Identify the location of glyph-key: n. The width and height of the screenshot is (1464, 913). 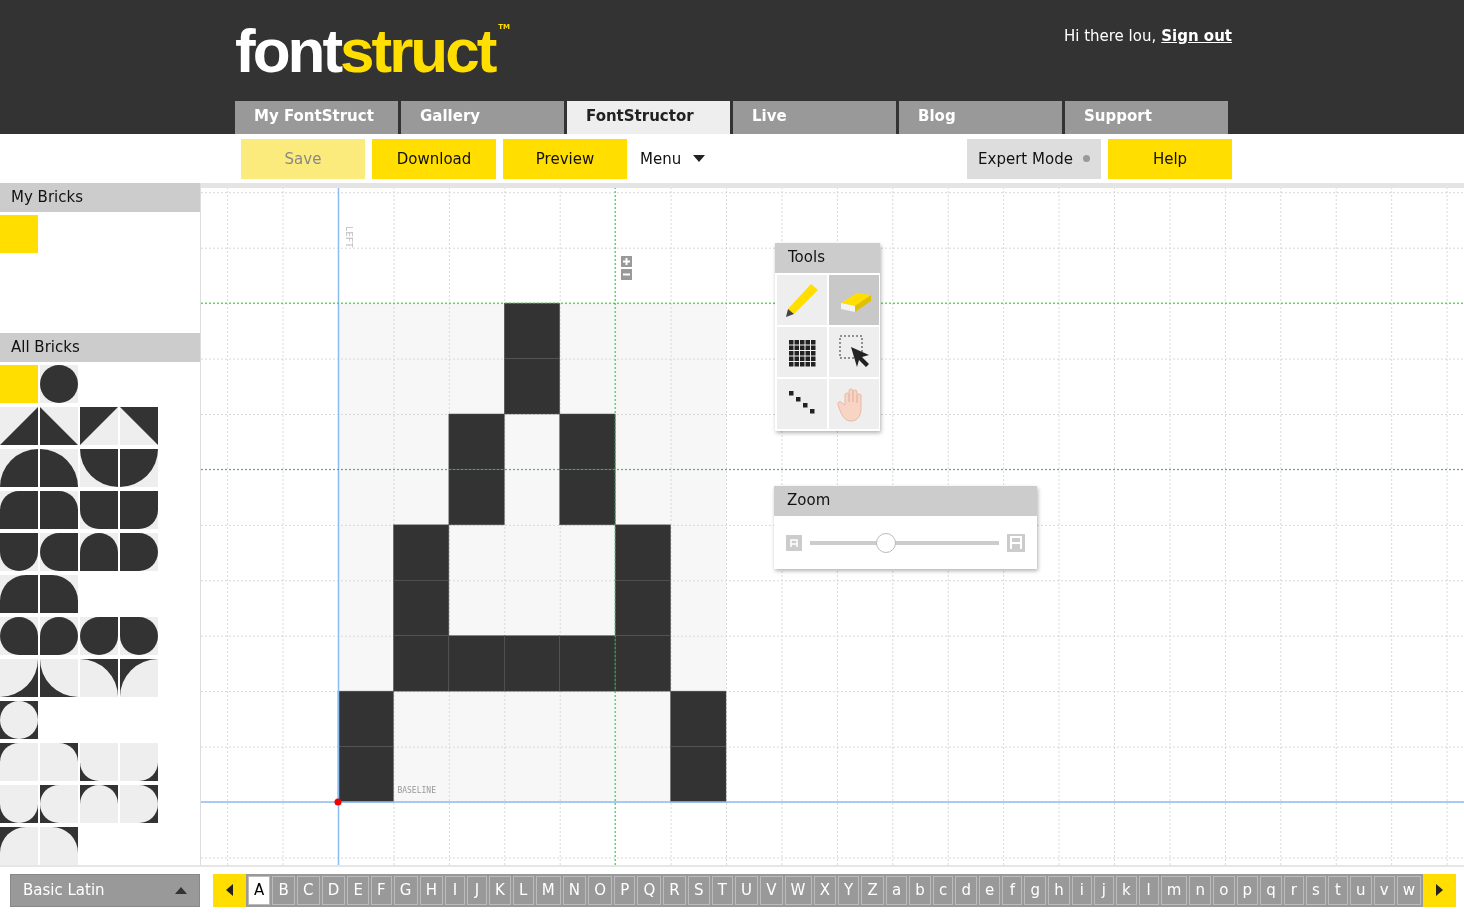
(1200, 890).